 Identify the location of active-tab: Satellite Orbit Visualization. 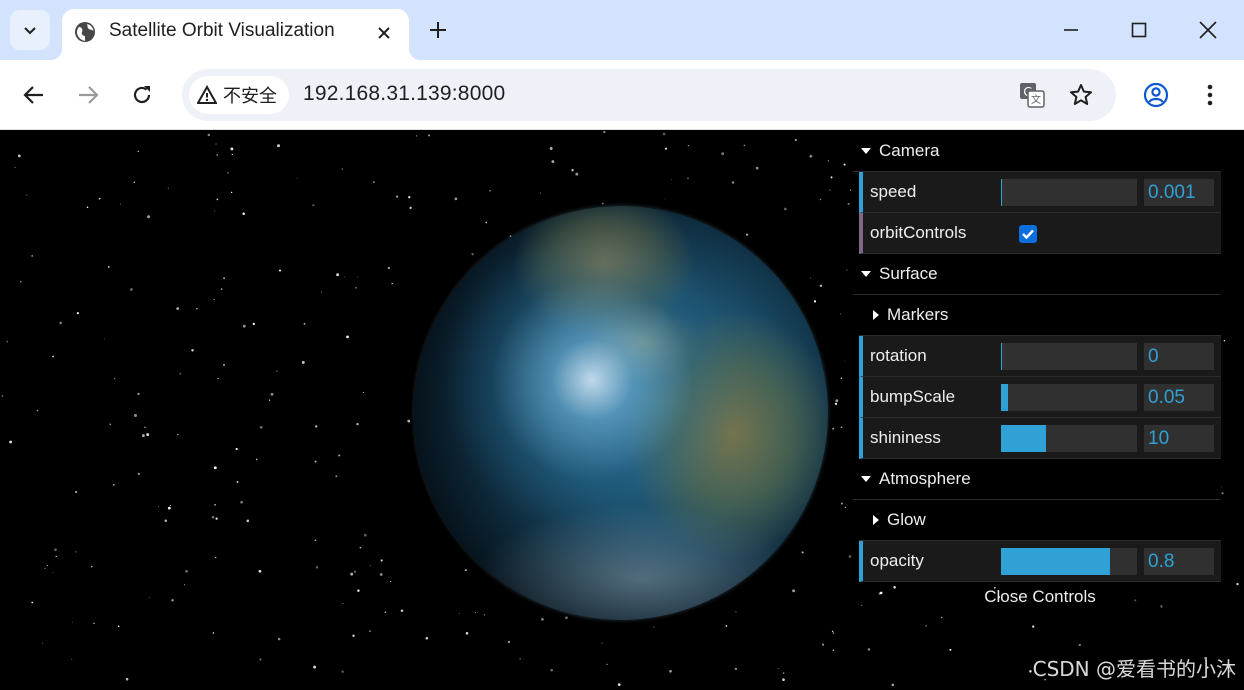
(235, 34).